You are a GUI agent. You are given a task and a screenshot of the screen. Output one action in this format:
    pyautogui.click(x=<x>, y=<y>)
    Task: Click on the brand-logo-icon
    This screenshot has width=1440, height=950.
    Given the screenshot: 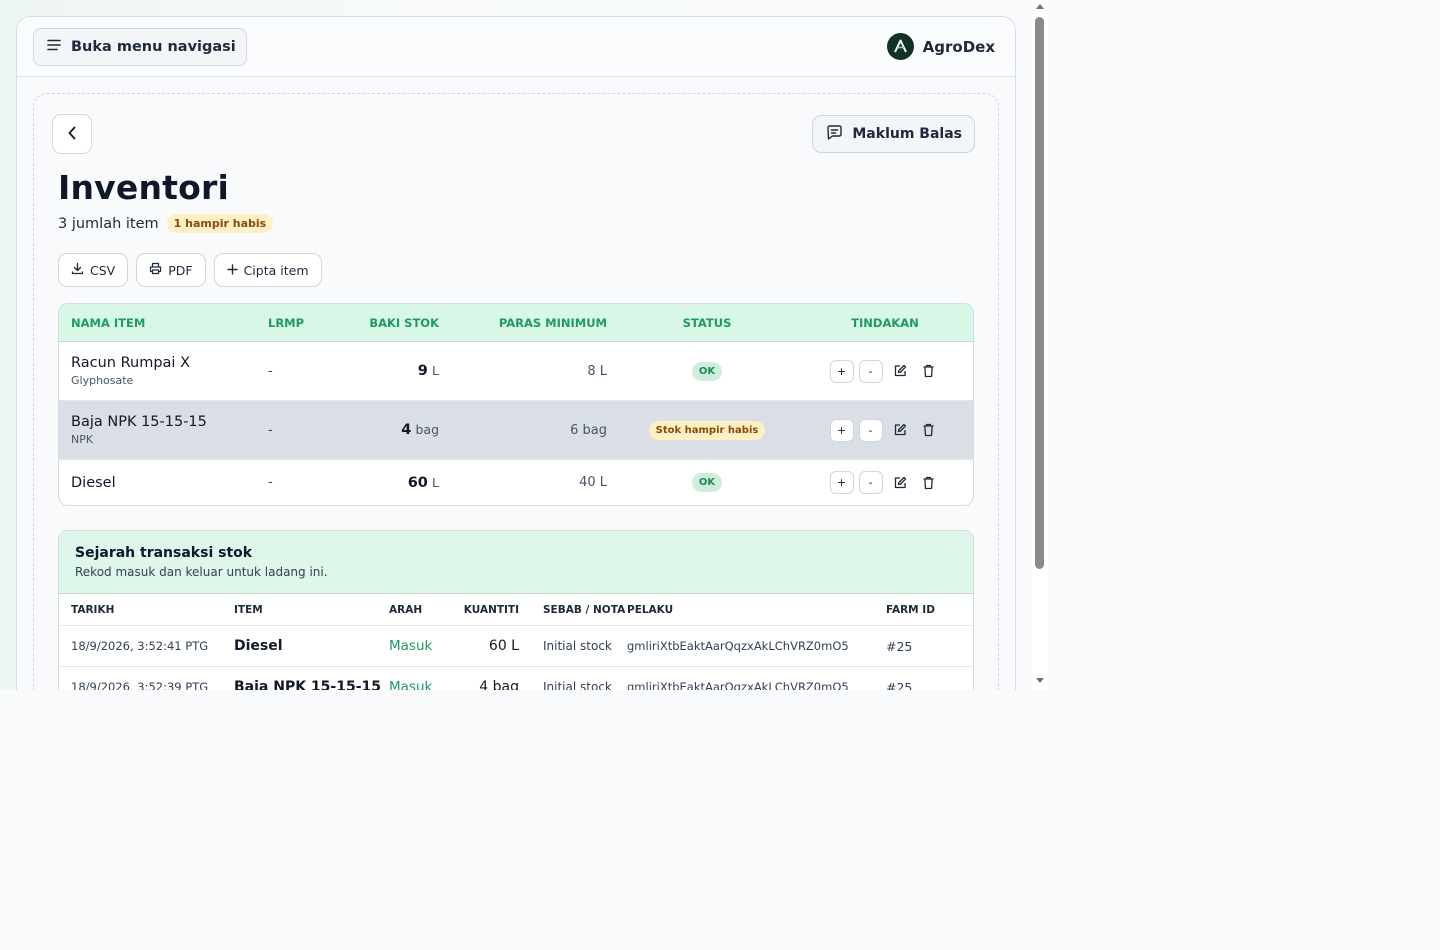 What is the action you would take?
    pyautogui.click(x=900, y=46)
    